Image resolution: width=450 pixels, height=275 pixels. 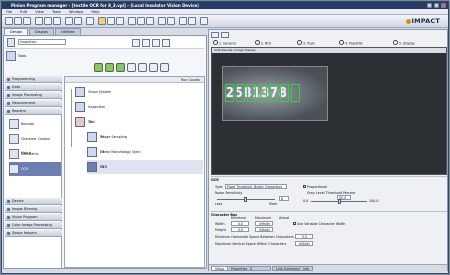 What do you see at coordinates (245, 199) in the screenshot?
I see `noise-slider-thumb` at bounding box center [245, 199].